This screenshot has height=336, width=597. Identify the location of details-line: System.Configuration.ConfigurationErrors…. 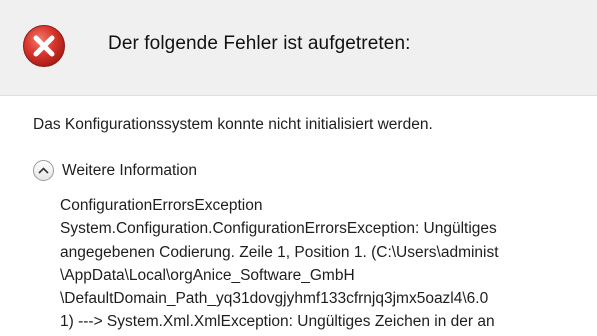
(278, 229).